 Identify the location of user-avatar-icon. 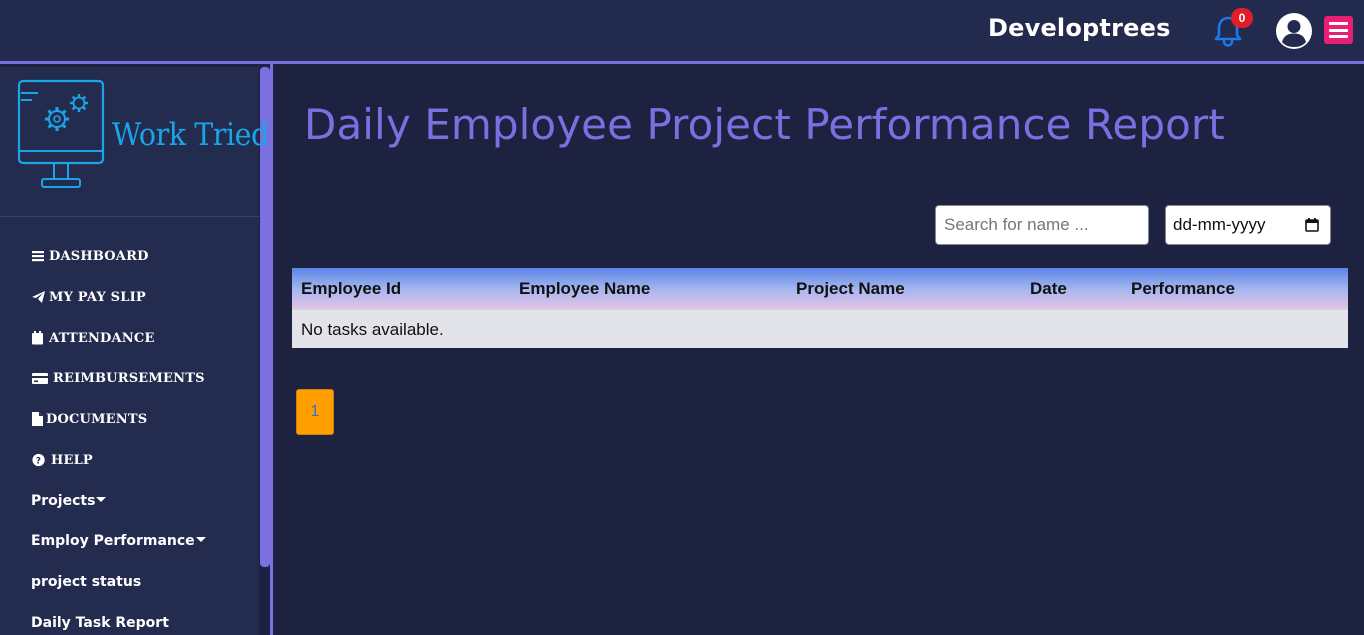
(1294, 31).